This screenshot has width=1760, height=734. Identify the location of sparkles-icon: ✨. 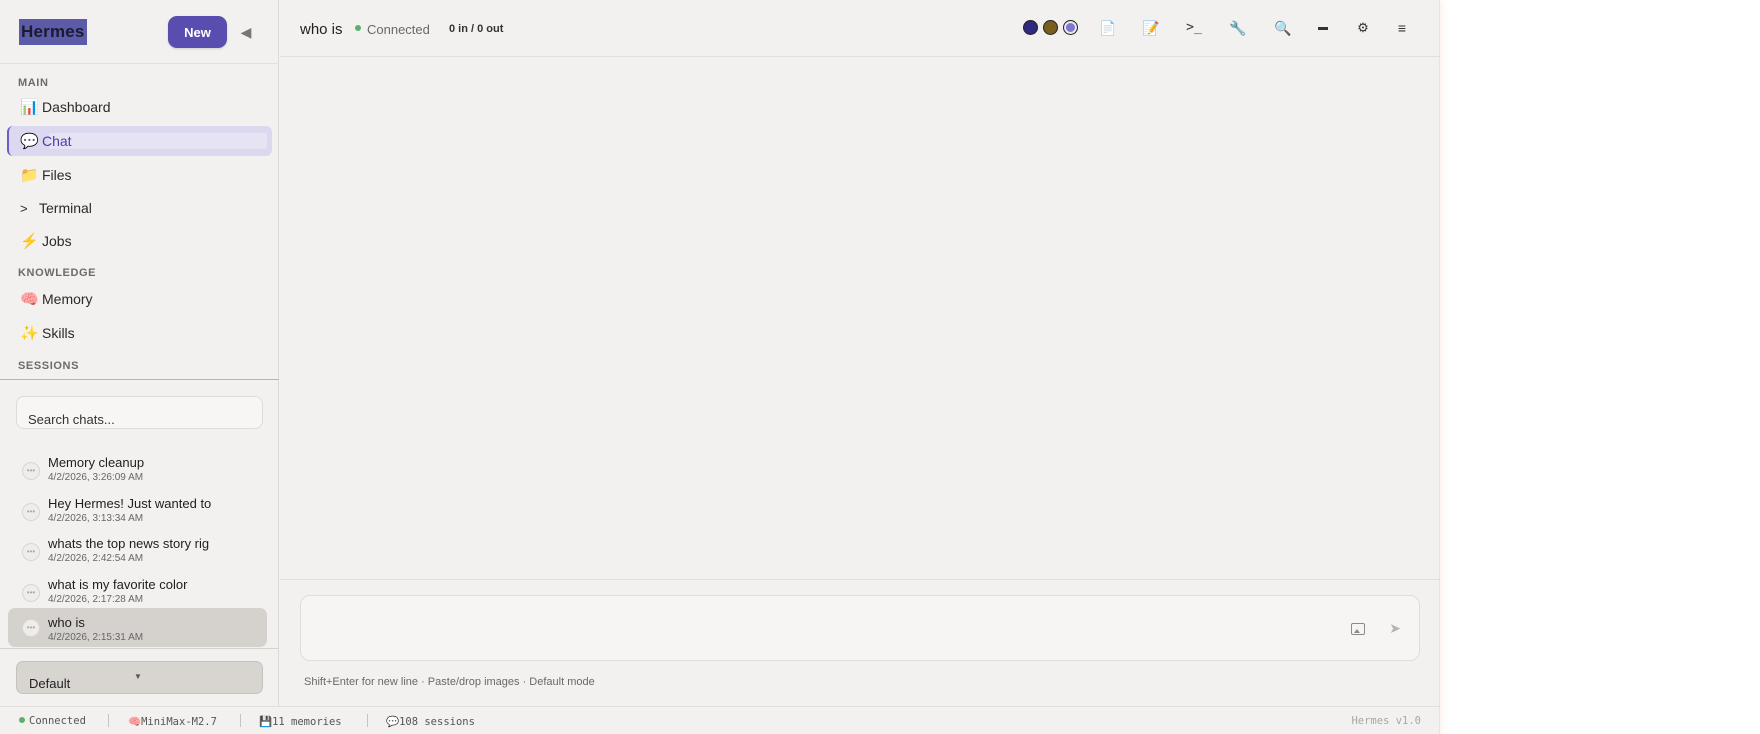
(29, 333).